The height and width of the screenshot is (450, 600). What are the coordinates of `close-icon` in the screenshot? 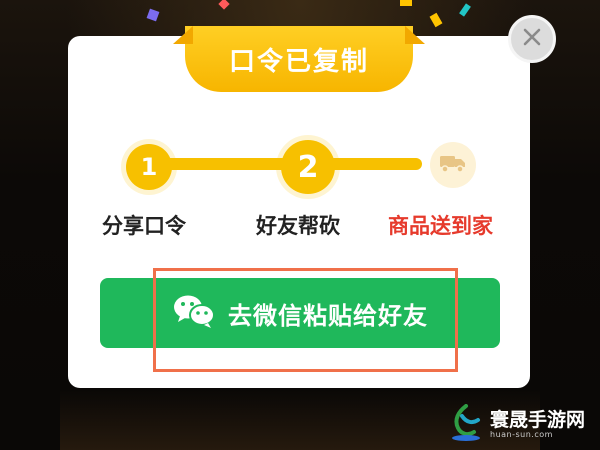 It's located at (532, 39).